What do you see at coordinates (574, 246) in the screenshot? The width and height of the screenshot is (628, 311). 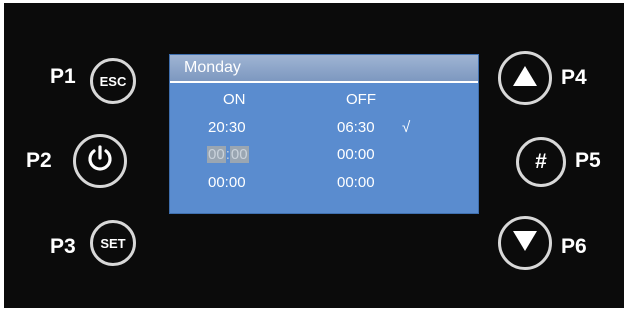 I see `p6-label: P6` at bounding box center [574, 246].